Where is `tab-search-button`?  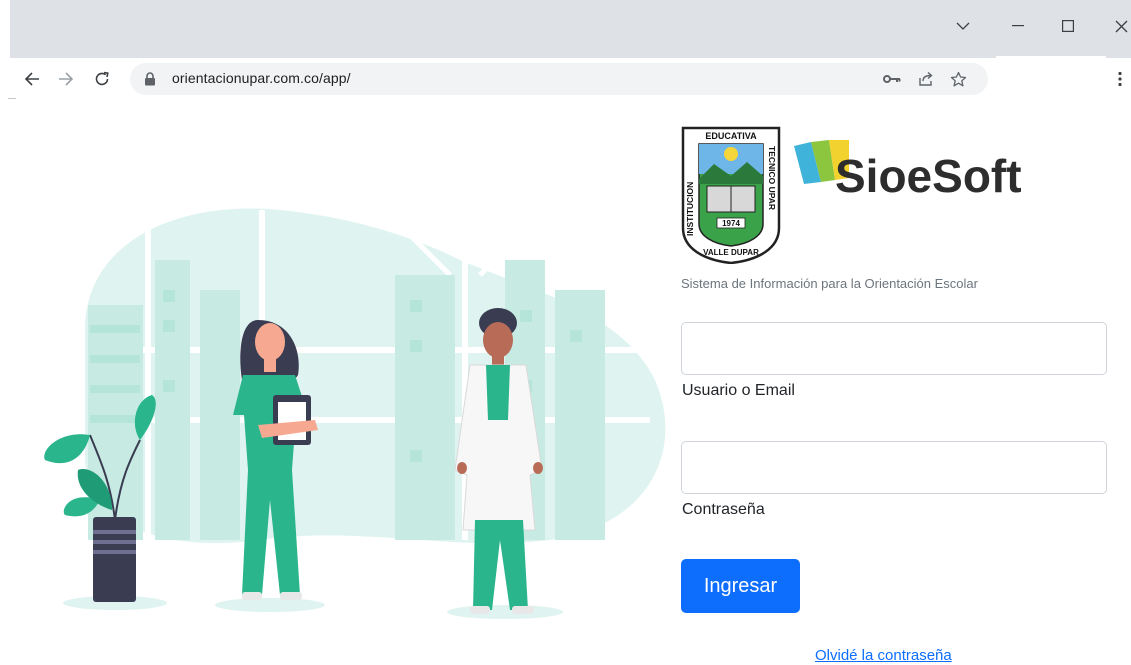 tab-search-button is located at coordinates (963, 26).